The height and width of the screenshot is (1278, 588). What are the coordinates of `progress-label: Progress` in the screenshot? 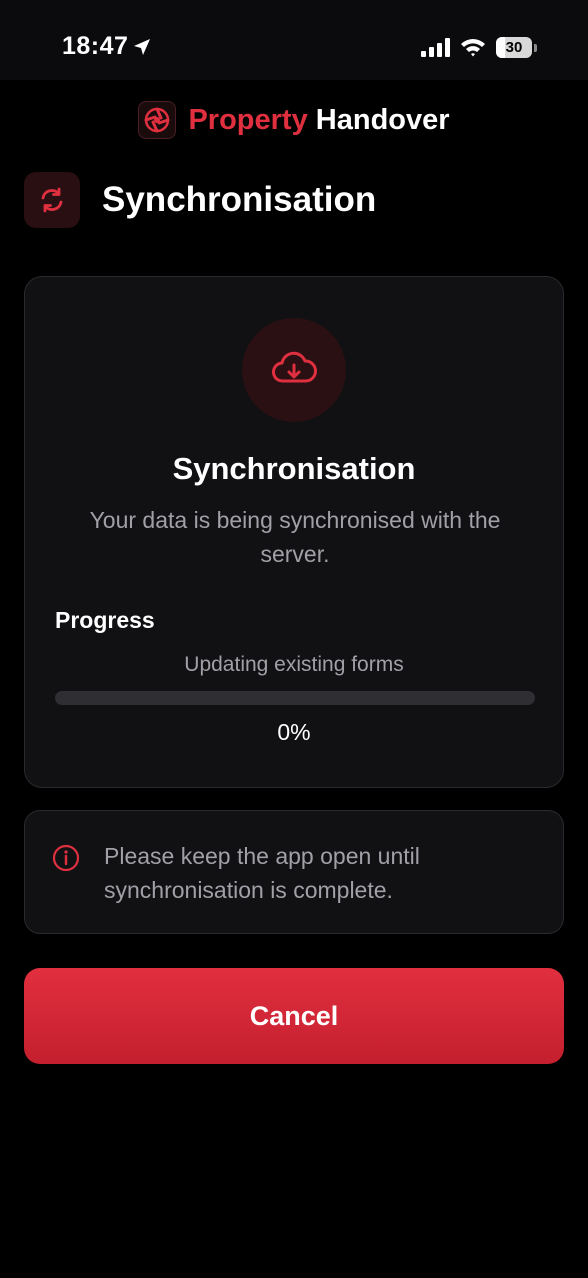 It's located at (105, 620).